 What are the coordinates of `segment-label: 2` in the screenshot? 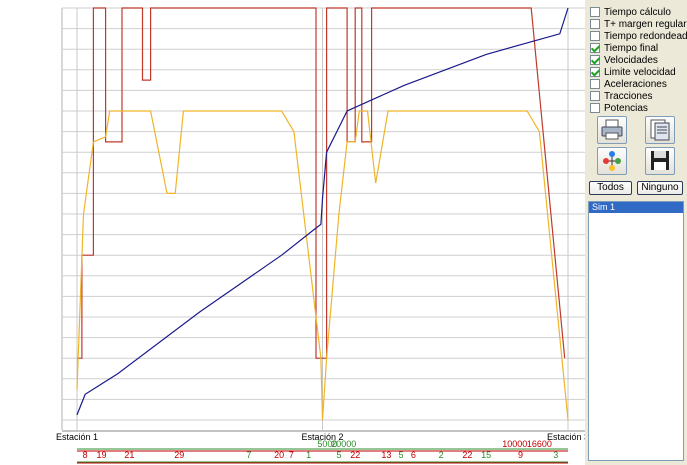 It's located at (441, 455).